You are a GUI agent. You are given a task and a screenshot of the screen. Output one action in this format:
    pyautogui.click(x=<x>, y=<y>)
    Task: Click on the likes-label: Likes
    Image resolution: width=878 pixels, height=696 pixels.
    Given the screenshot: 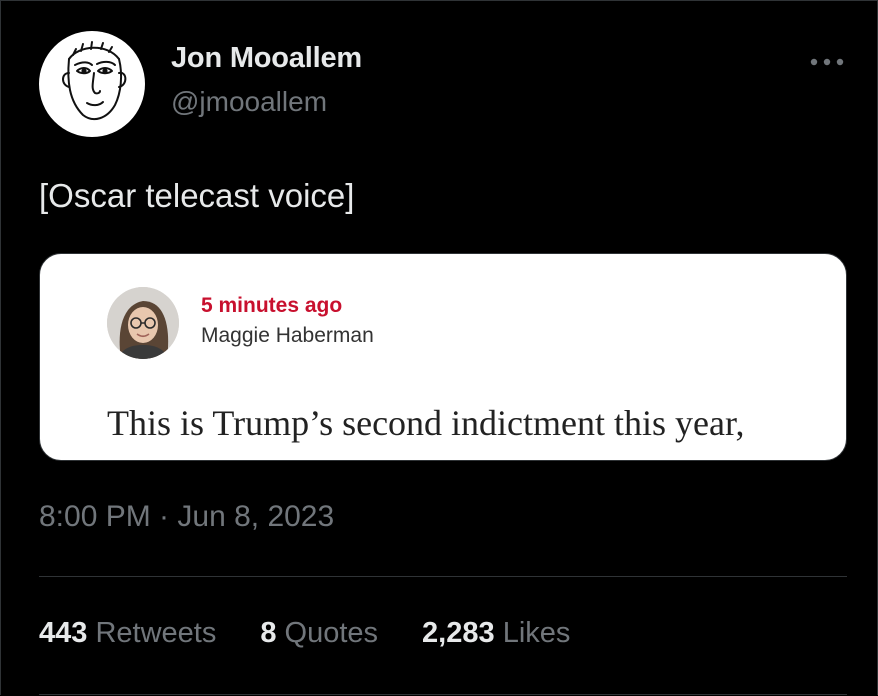 What is the action you would take?
    pyautogui.click(x=536, y=633)
    